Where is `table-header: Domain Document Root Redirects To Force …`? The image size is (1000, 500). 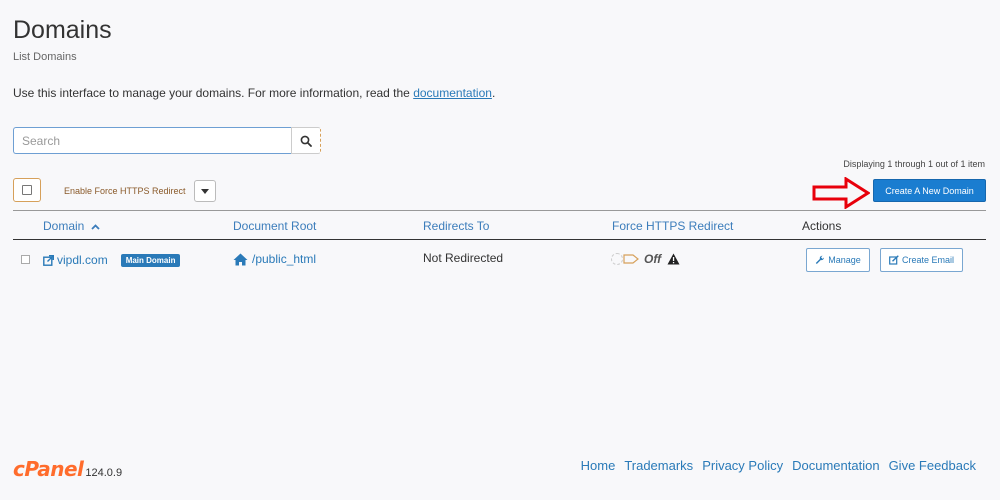 table-header: Domain Document Root Redirects To Force … is located at coordinates (499, 225).